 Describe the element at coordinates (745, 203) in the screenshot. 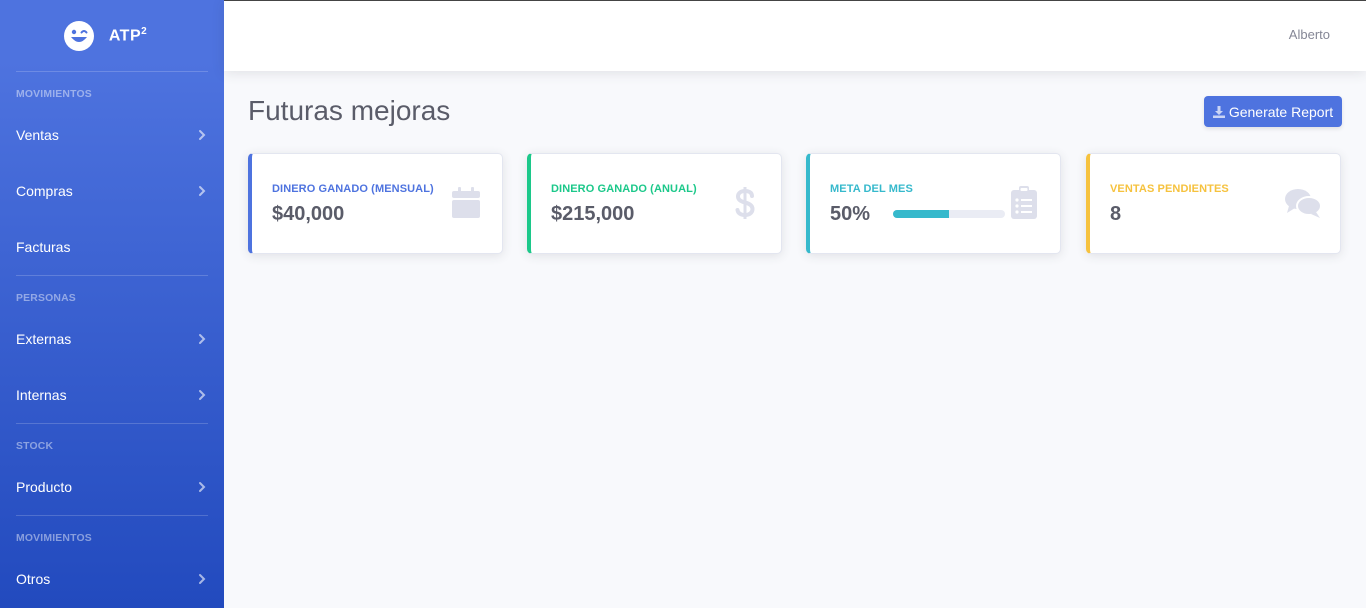

I see `dollar-icon` at that location.